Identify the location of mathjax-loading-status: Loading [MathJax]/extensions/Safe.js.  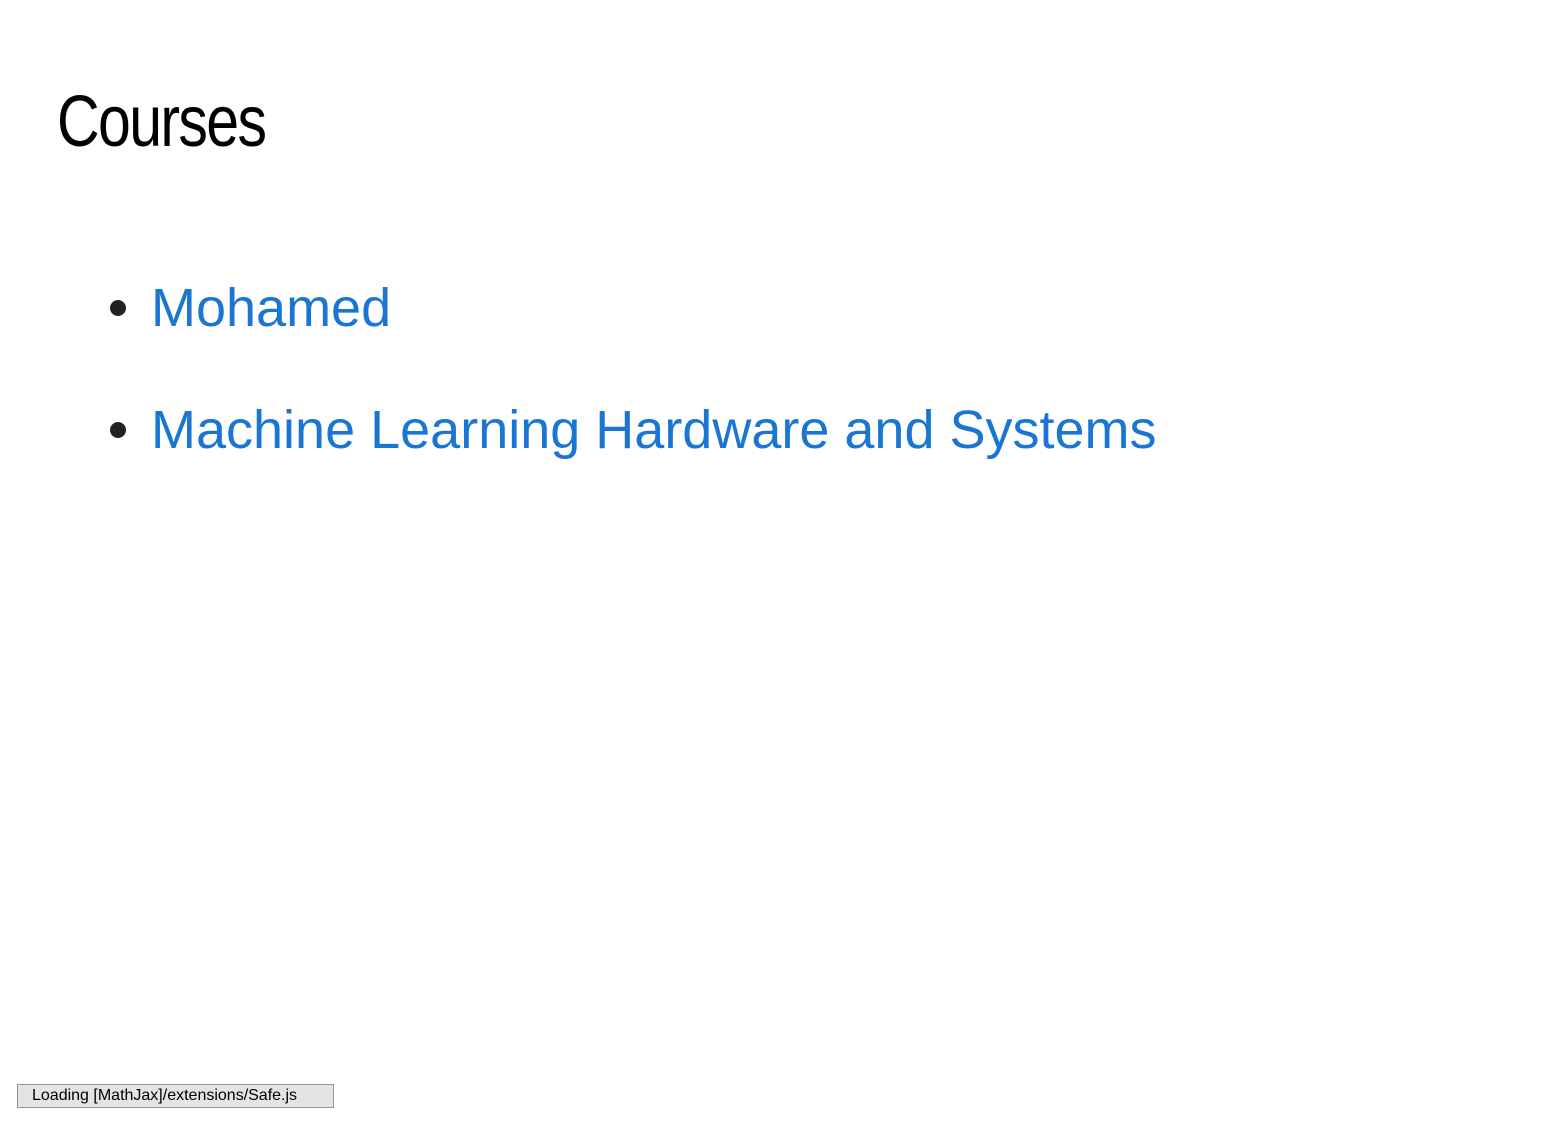
(175, 1096).